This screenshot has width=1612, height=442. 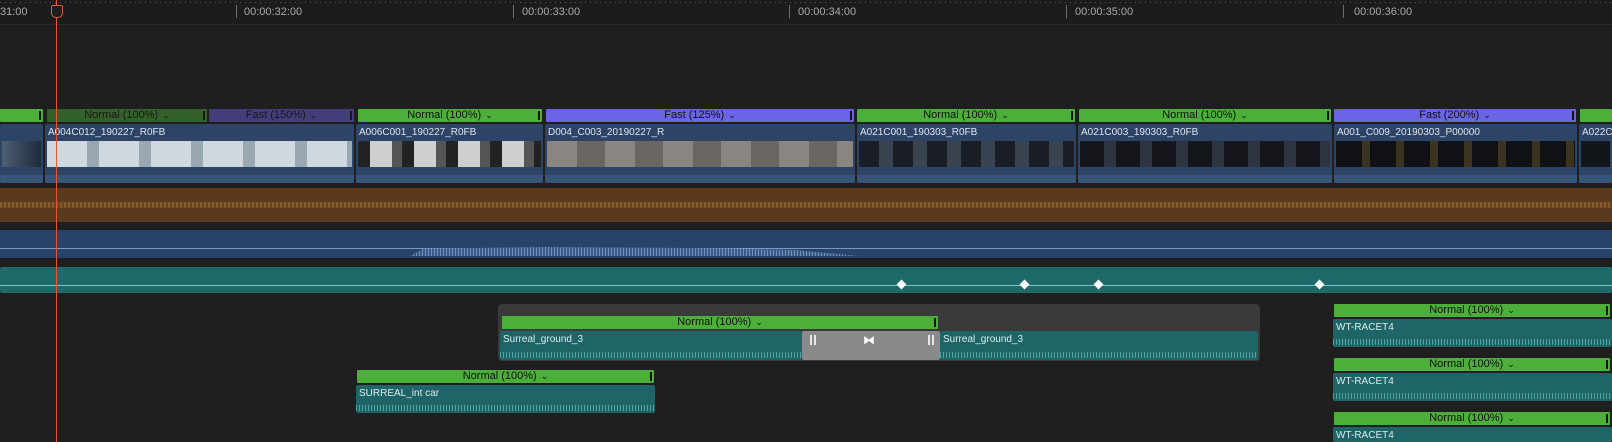 What do you see at coordinates (806, 205) in the screenshot?
I see `music-audio-lane` at bounding box center [806, 205].